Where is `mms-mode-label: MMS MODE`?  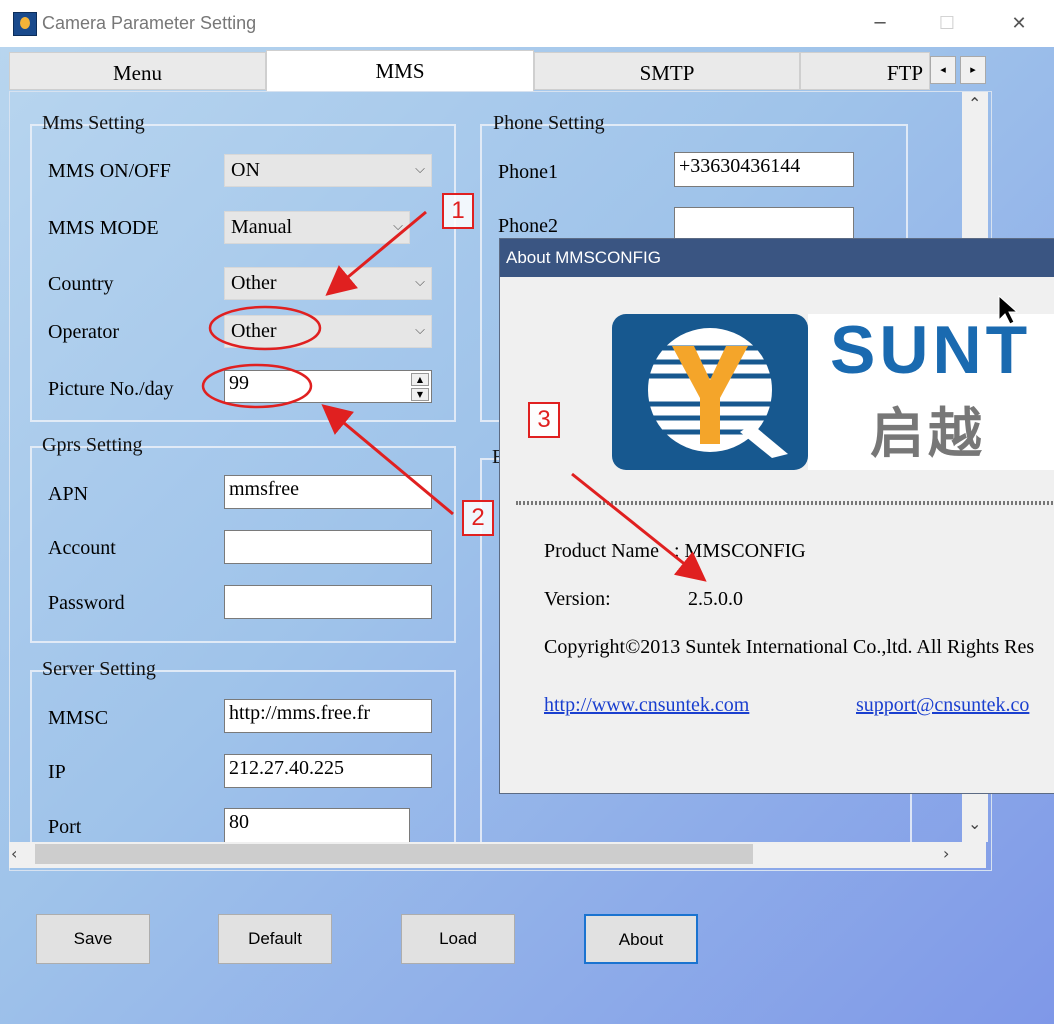 mms-mode-label: MMS MODE is located at coordinates (103, 228).